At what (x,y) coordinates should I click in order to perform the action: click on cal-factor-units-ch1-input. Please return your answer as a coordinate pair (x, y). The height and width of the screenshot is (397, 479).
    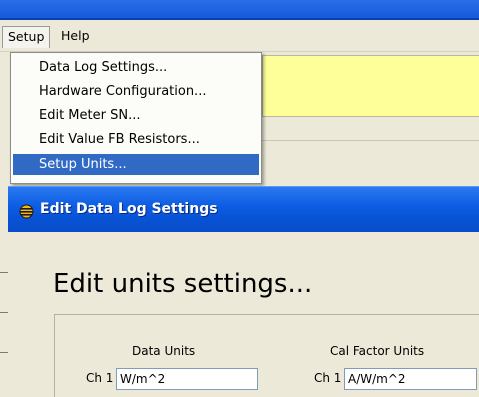
    Looking at the image, I should click on (410, 379).